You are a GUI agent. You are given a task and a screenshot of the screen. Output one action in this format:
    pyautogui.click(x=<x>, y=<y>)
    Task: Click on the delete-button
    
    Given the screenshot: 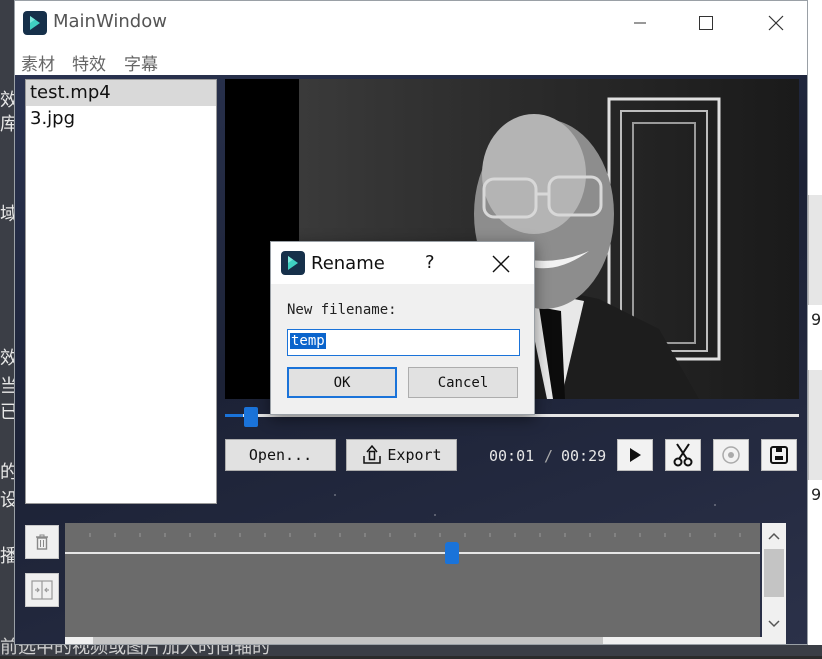 What is the action you would take?
    pyautogui.click(x=42, y=542)
    